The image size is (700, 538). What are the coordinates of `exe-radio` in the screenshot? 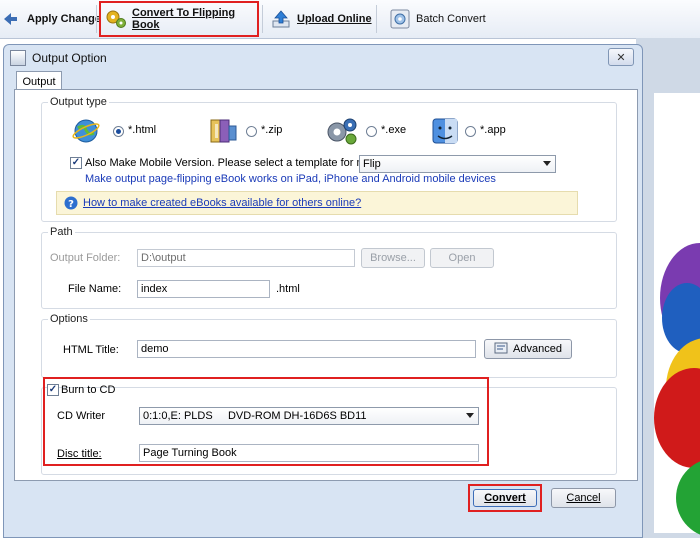 It's located at (371, 131).